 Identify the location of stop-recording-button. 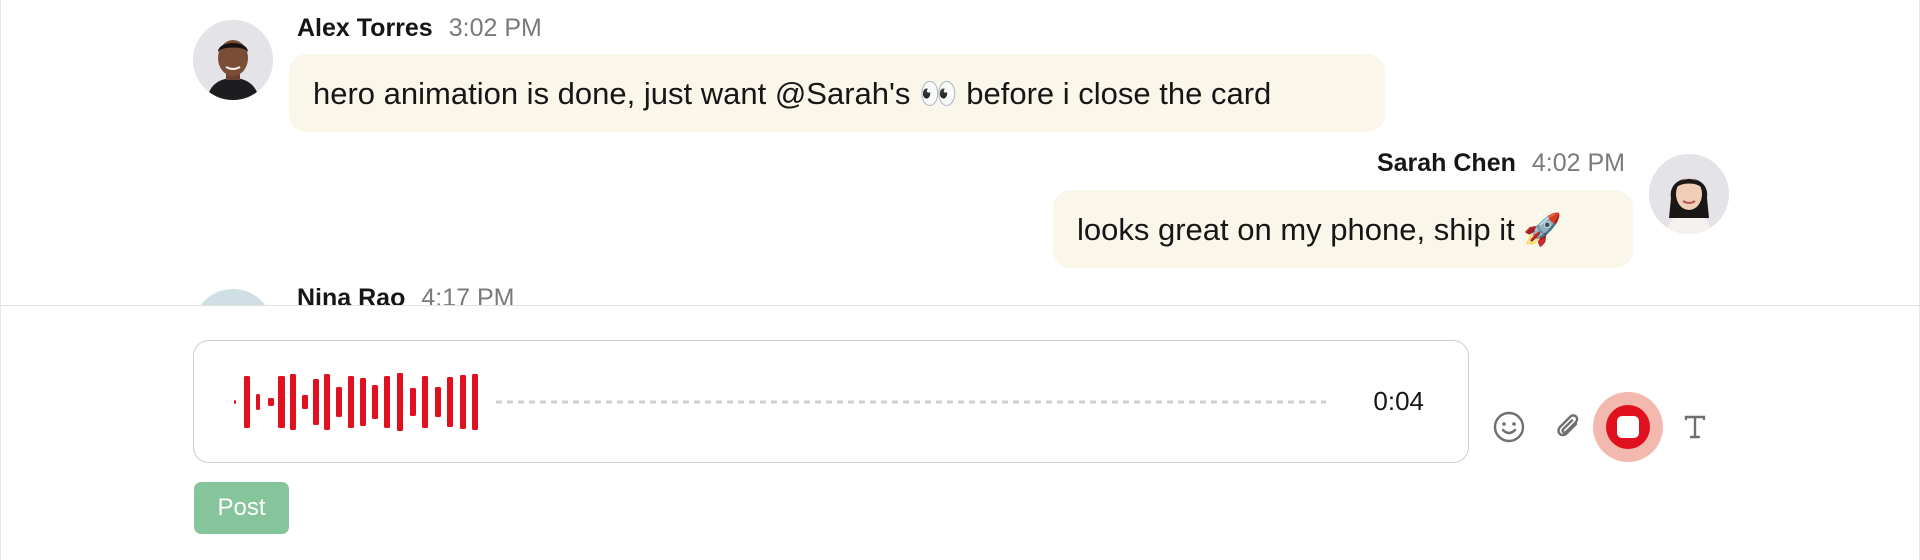
(1628, 427).